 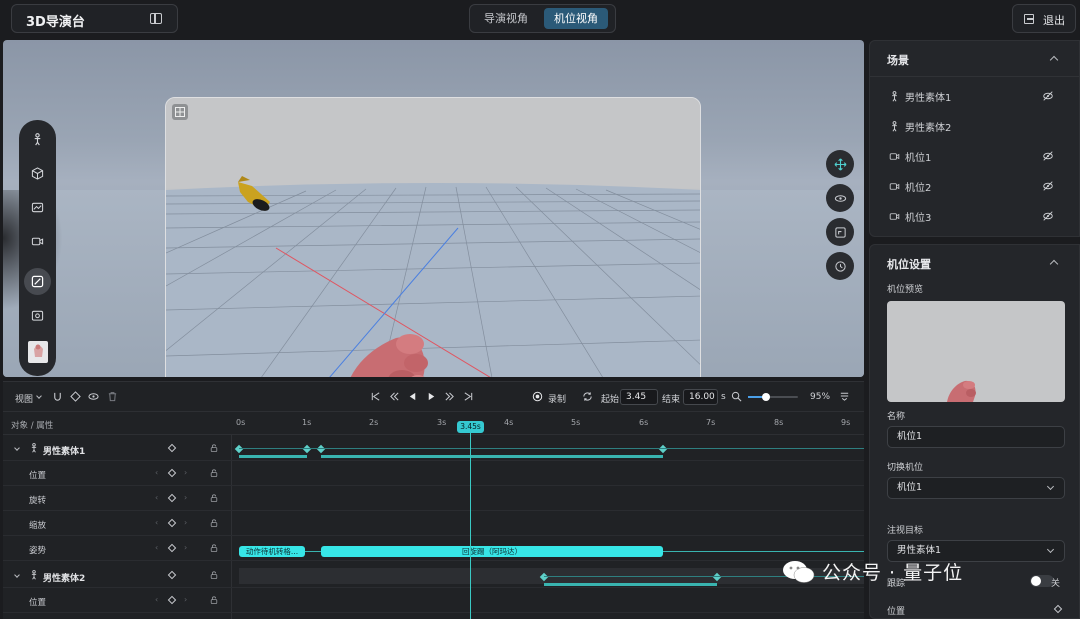 I want to click on position-keyframe-icon, so click(x=1058, y=609).